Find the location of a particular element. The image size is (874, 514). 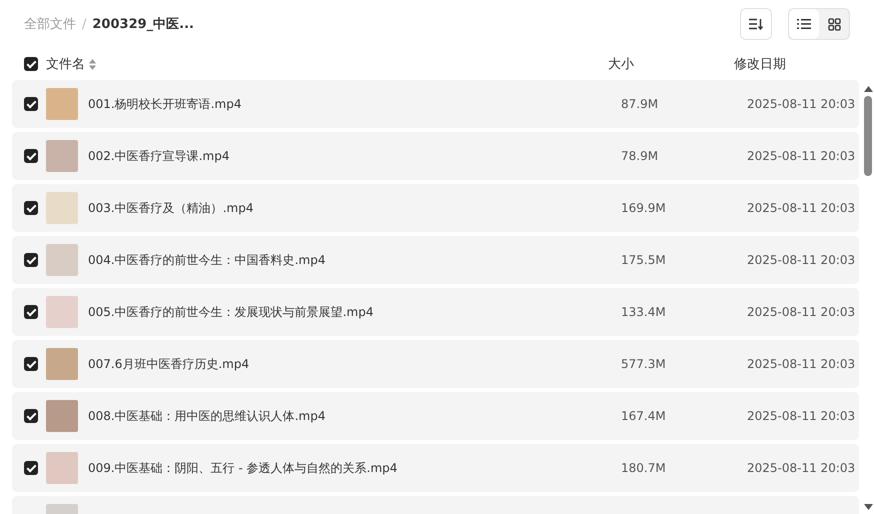

file-name: 001.杨明校长开班寄语.mp4 is located at coordinates (165, 104).